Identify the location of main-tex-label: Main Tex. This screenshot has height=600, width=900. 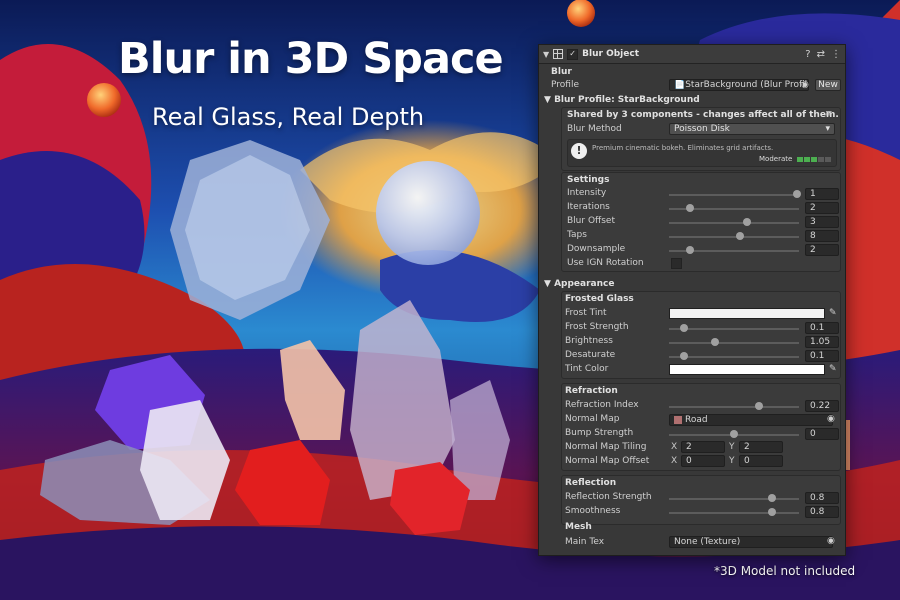
(585, 542).